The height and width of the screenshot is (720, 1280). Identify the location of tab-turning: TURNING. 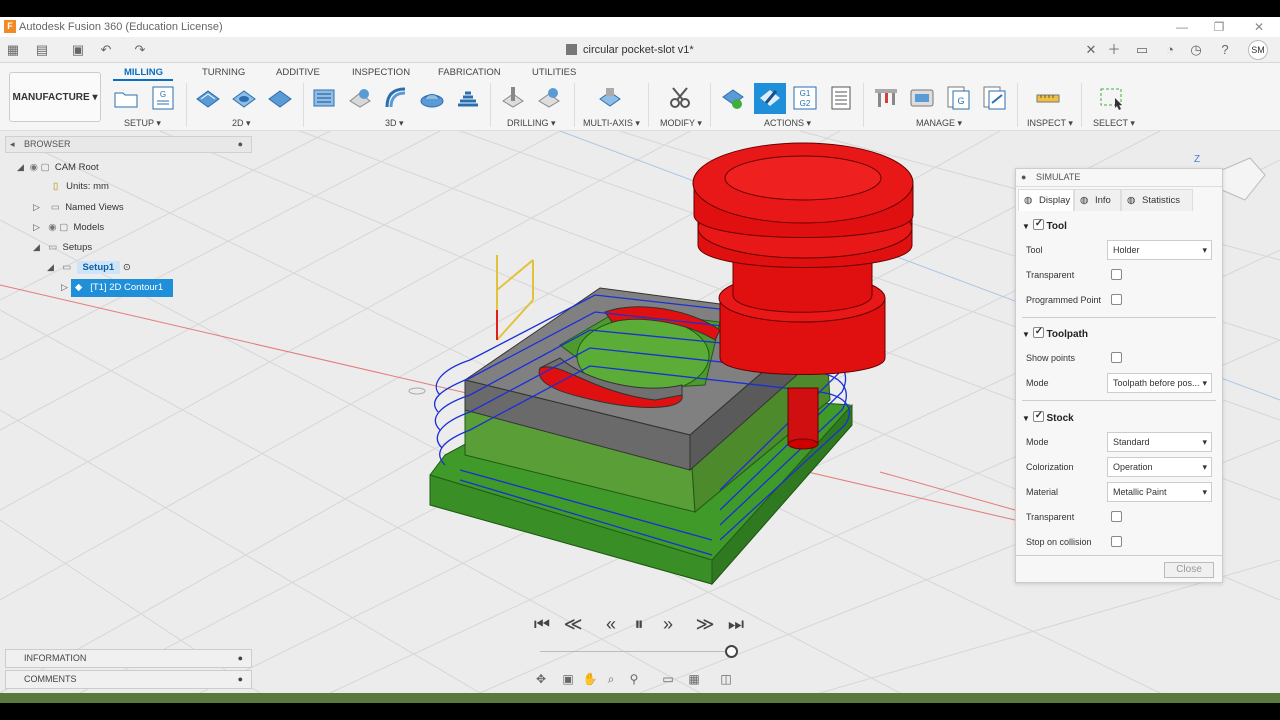
(223, 72).